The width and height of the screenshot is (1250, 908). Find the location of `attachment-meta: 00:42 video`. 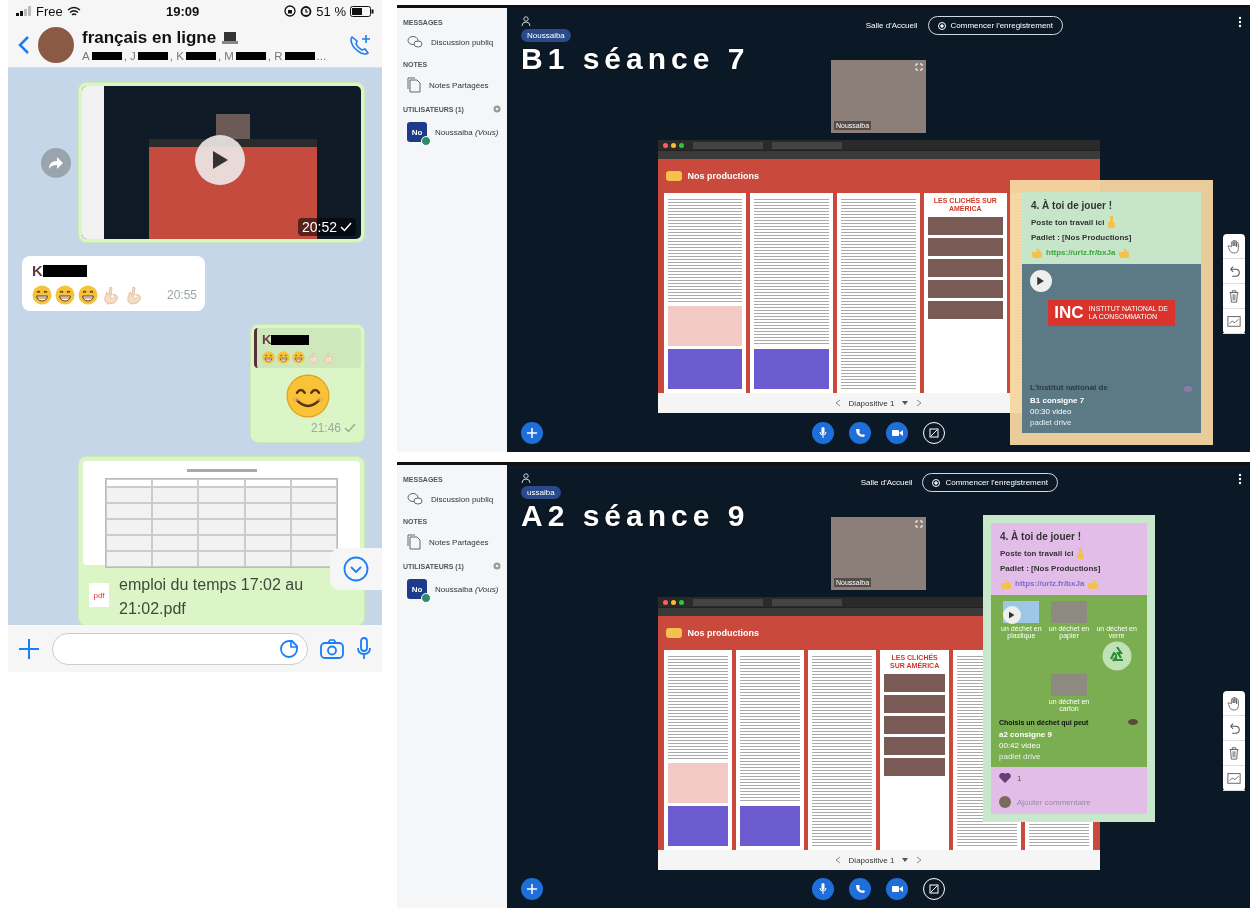

attachment-meta: 00:42 video is located at coordinates (1020, 745).